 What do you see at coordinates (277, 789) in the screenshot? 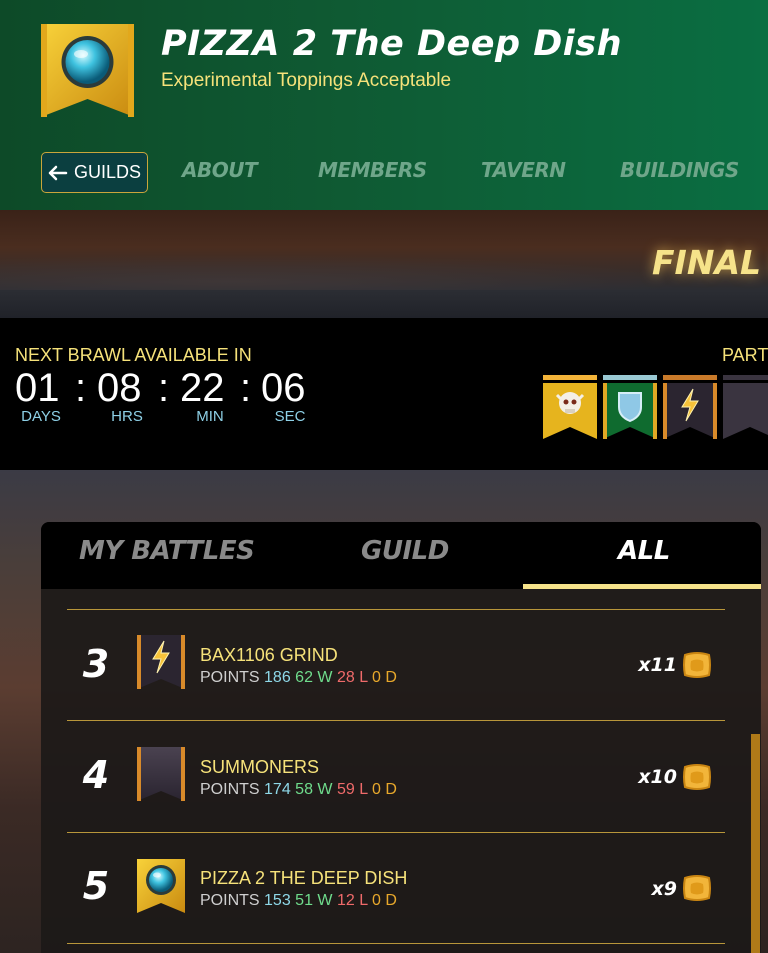
I see `points-value: 174` at bounding box center [277, 789].